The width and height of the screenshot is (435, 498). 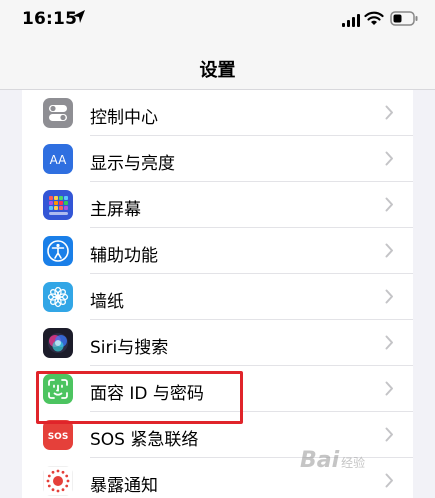 I want to click on settings-row-control-center: 控制中心, so click(x=217, y=113).